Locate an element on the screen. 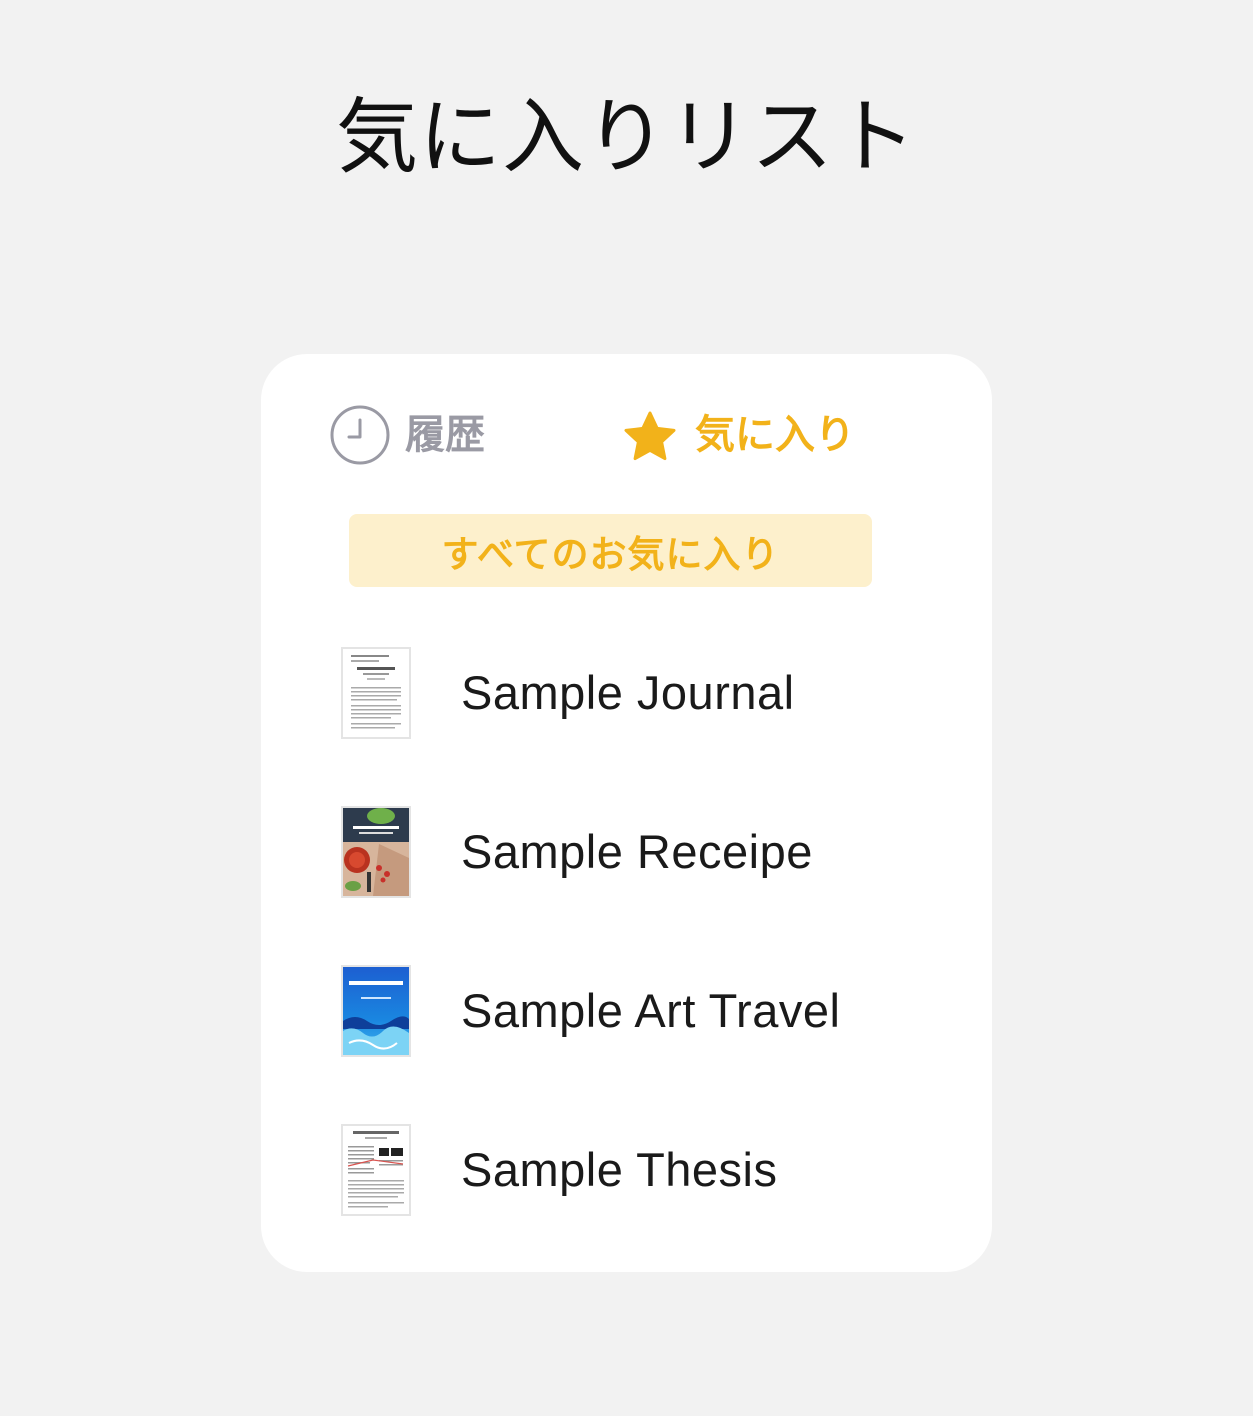 This screenshot has height=1416, width=1253. document-title: Sample Thesis is located at coordinates (619, 1169).